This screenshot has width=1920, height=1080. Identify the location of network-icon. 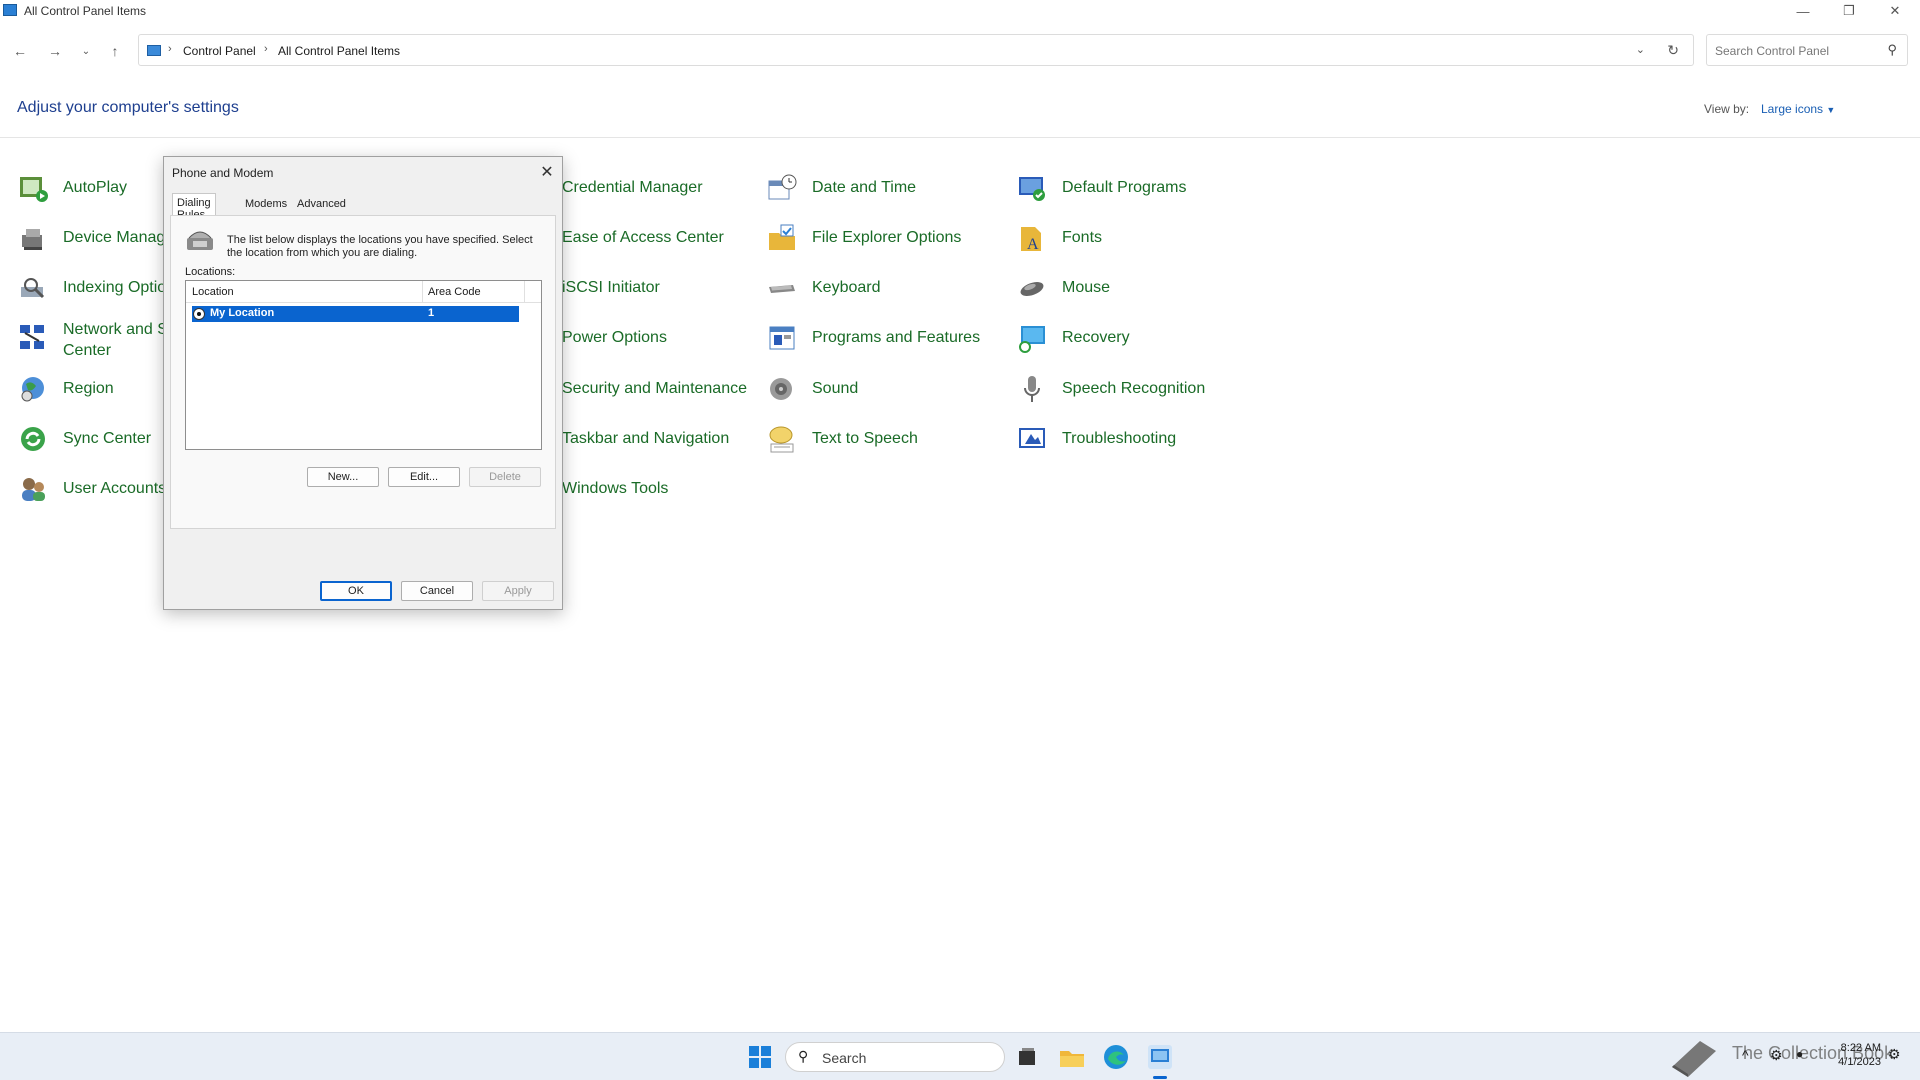
(32, 337).